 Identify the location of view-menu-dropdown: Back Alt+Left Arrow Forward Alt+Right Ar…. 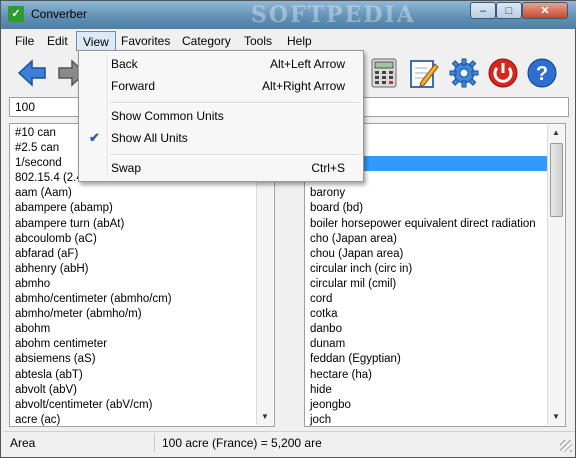
(221, 116).